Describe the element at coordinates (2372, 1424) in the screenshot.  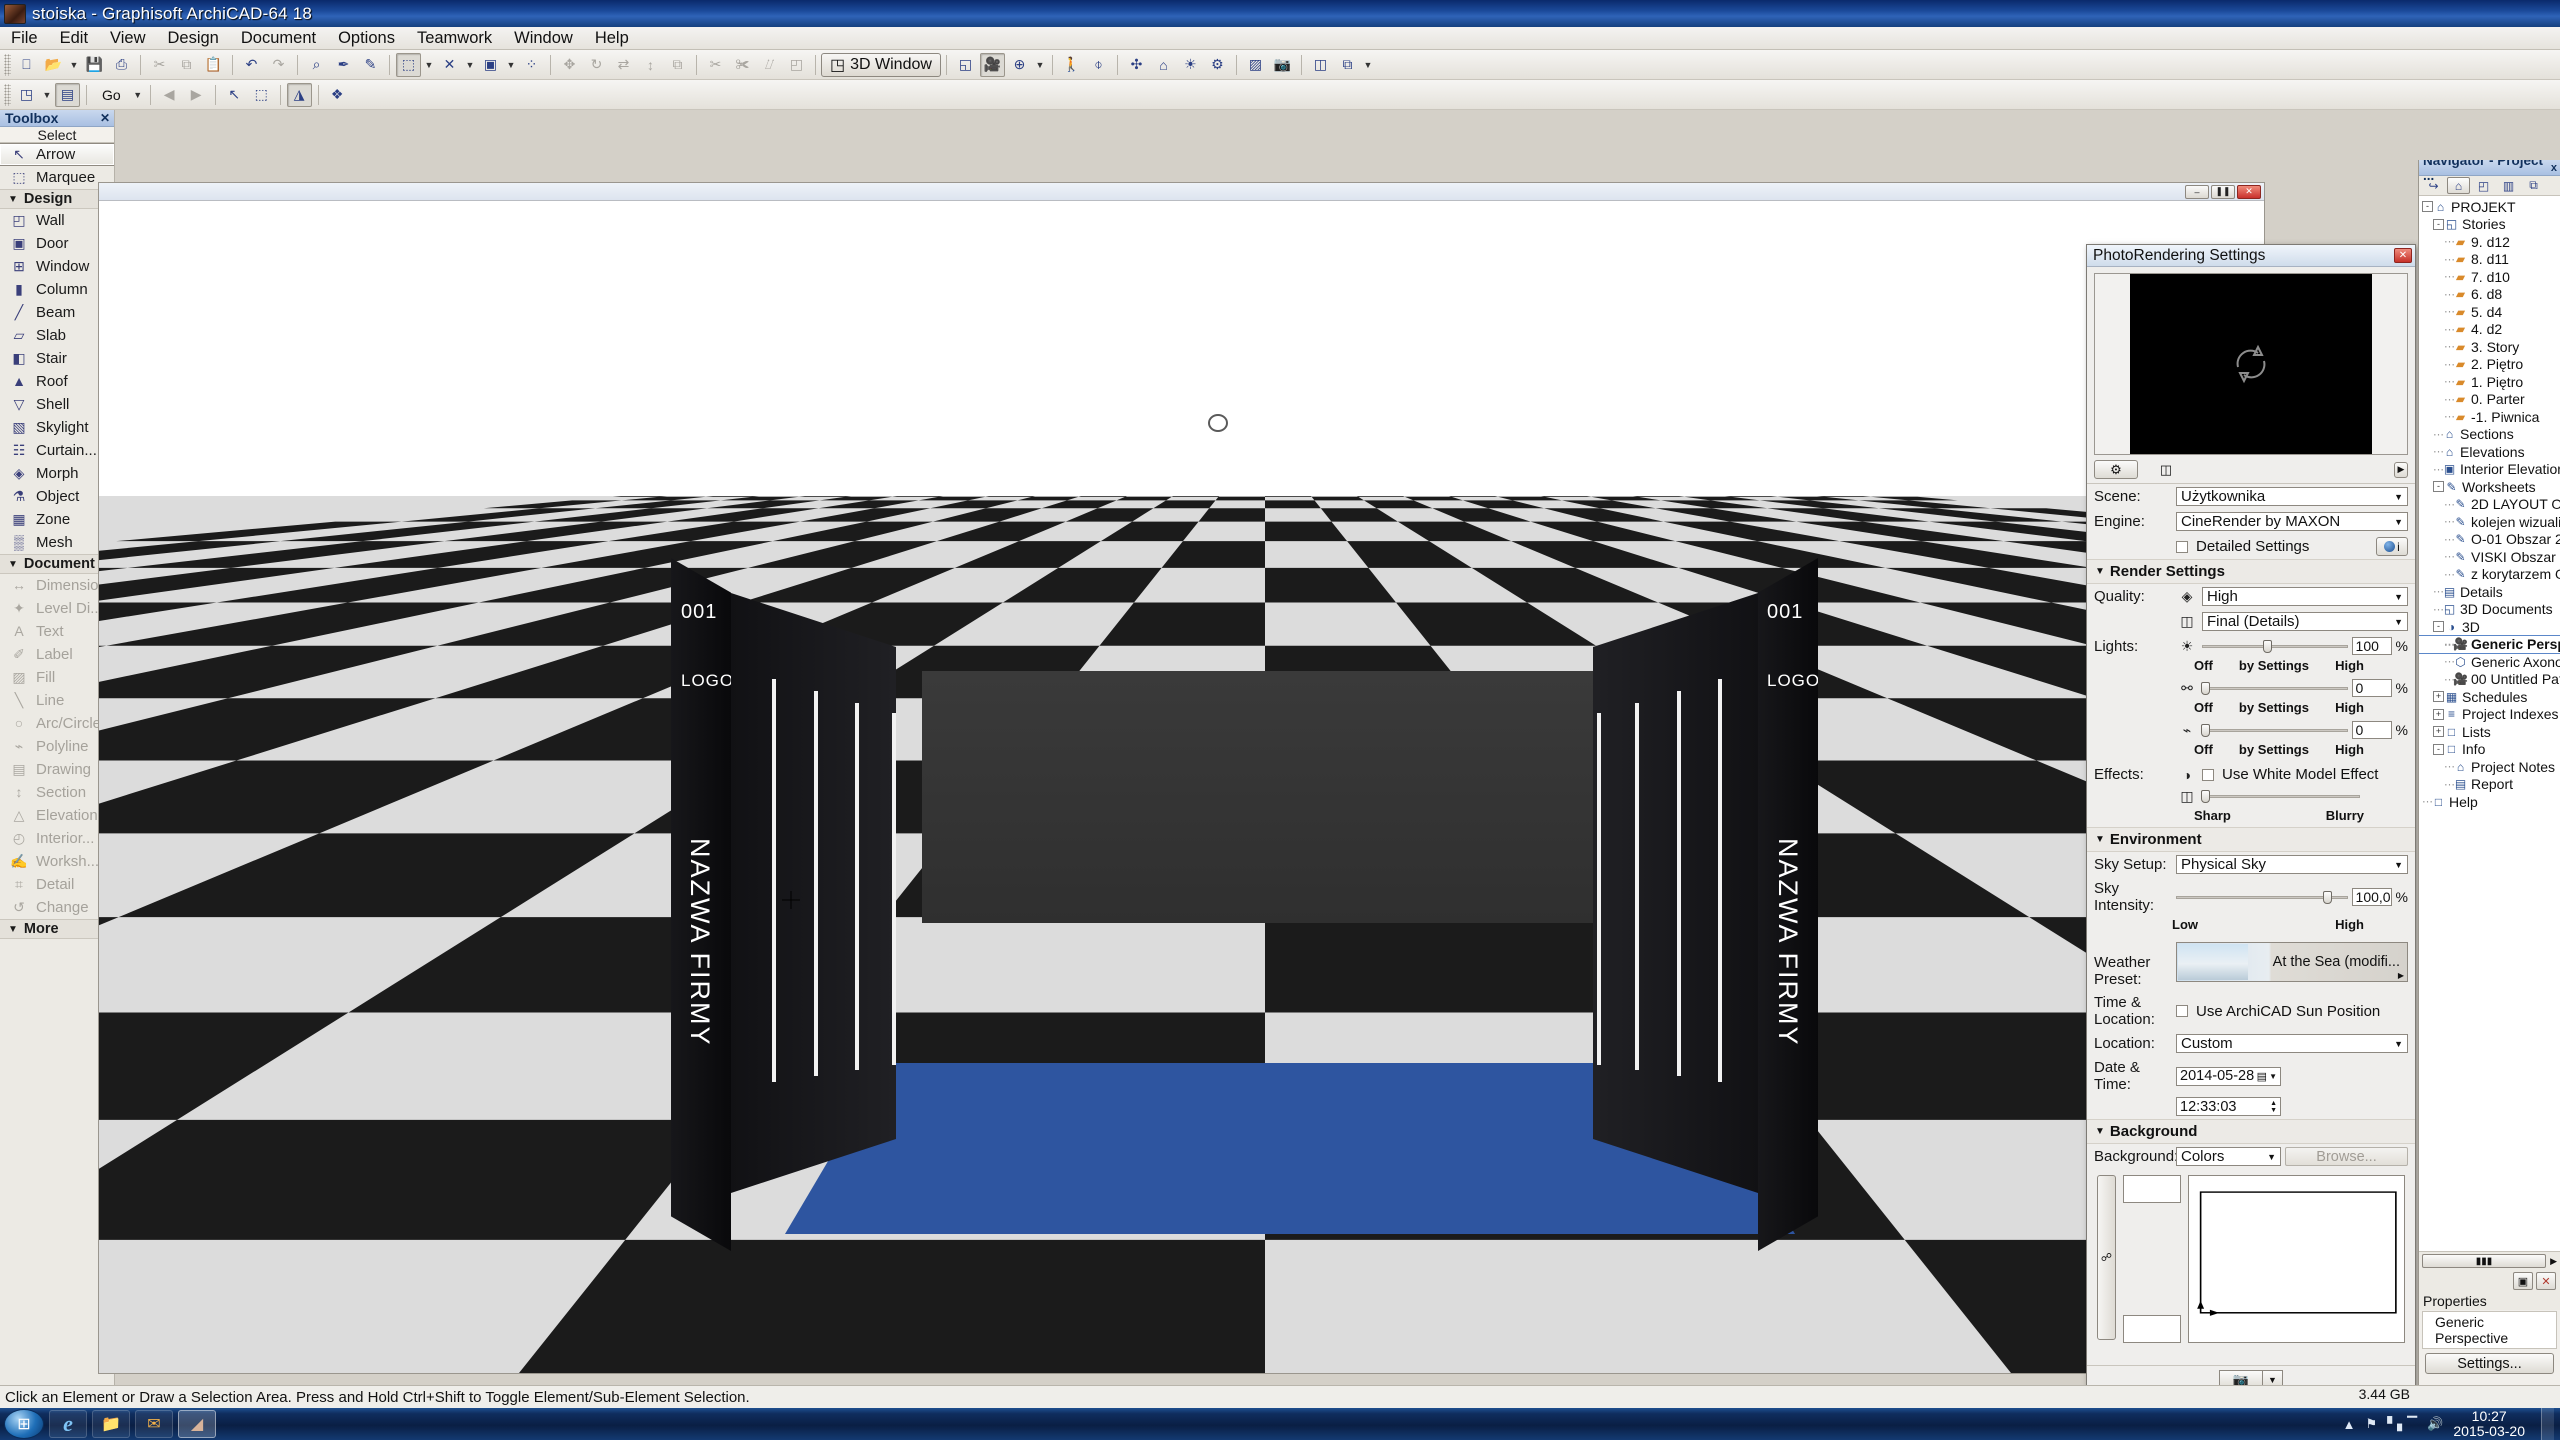
I see `action-center-flag-icon: ⚑` at that location.